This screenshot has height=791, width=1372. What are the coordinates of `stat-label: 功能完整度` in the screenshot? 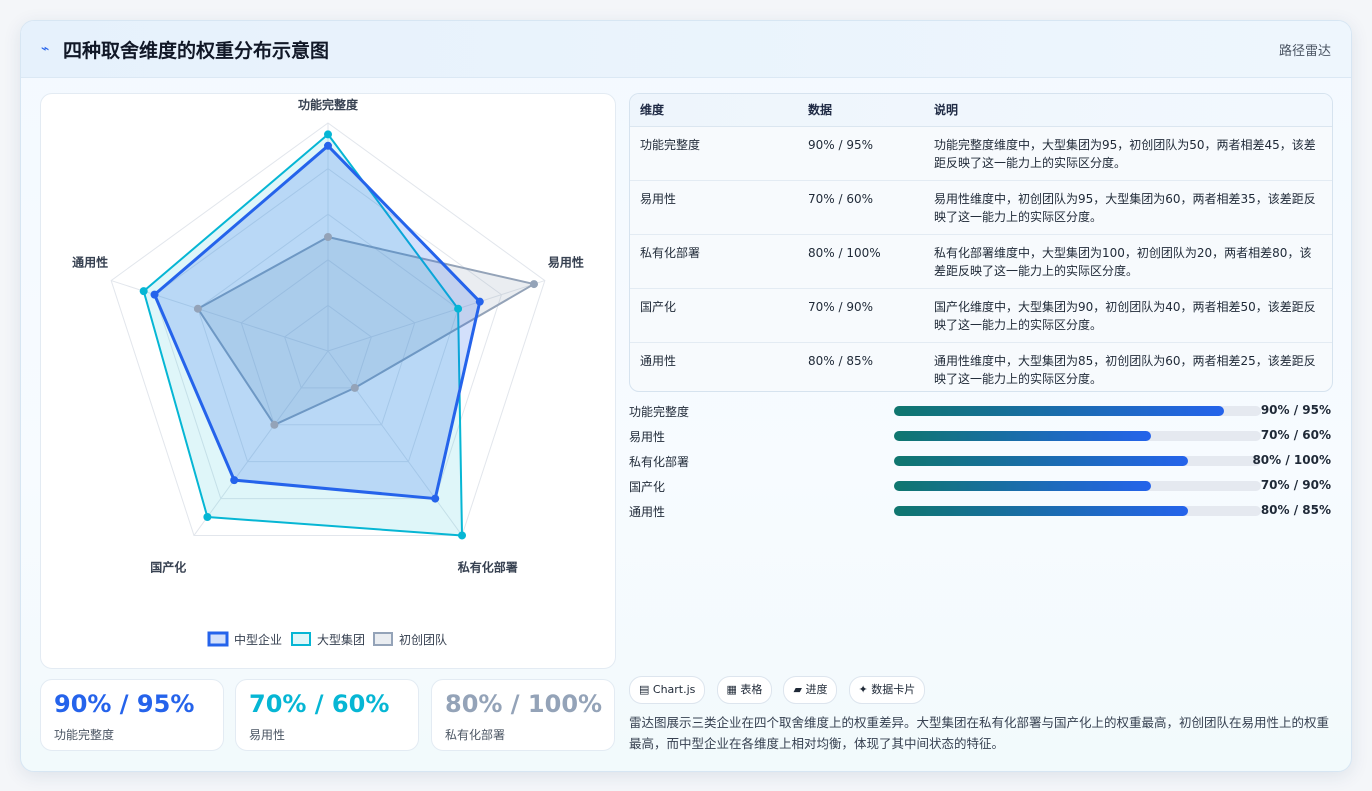 It's located at (84, 735).